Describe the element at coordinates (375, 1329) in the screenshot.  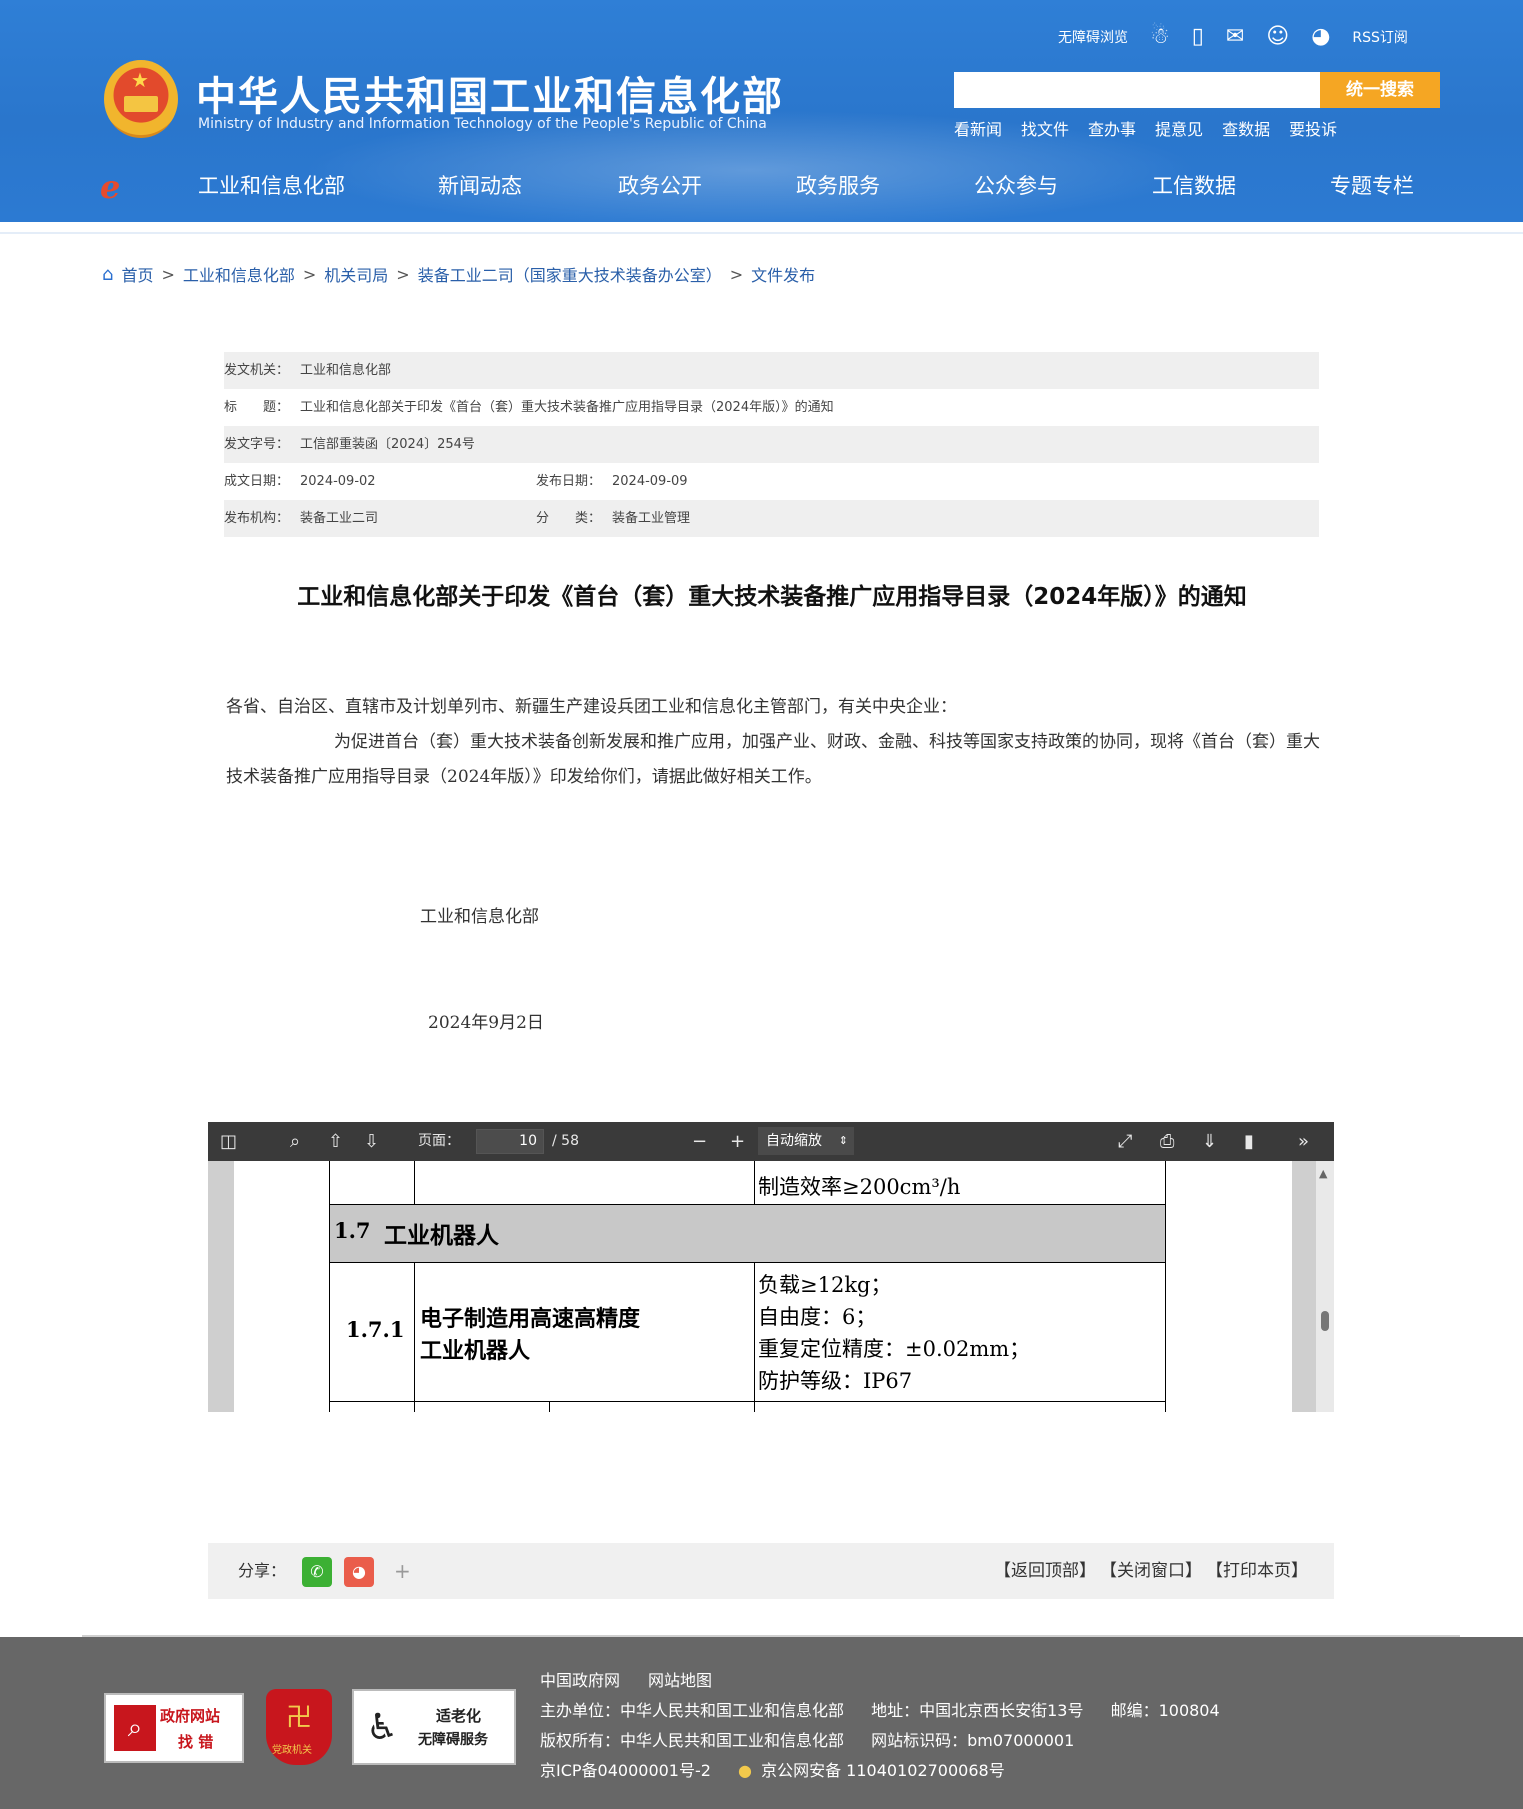
I see `item-number: 1.7.1` at that location.